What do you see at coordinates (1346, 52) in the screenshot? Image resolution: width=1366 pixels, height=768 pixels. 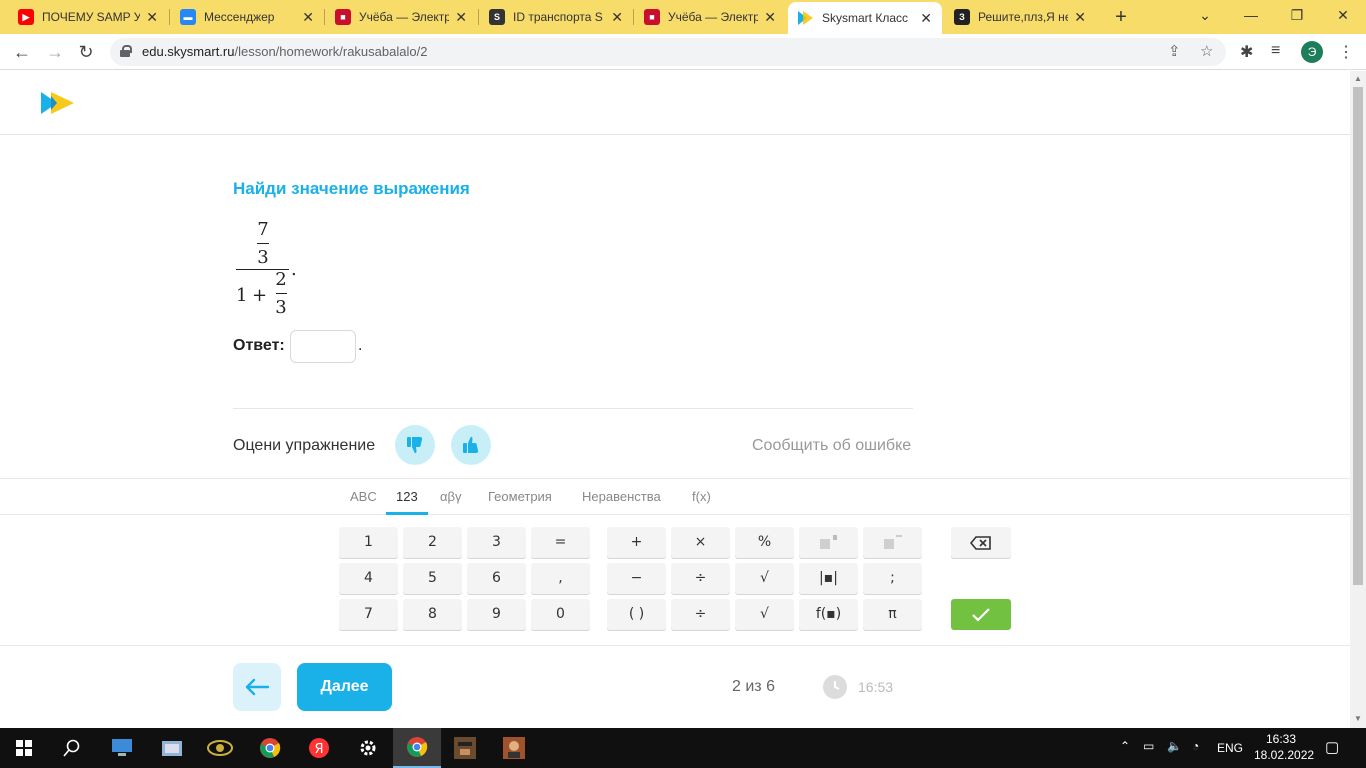 I see `menu-kebab-icon: ⋮` at bounding box center [1346, 52].